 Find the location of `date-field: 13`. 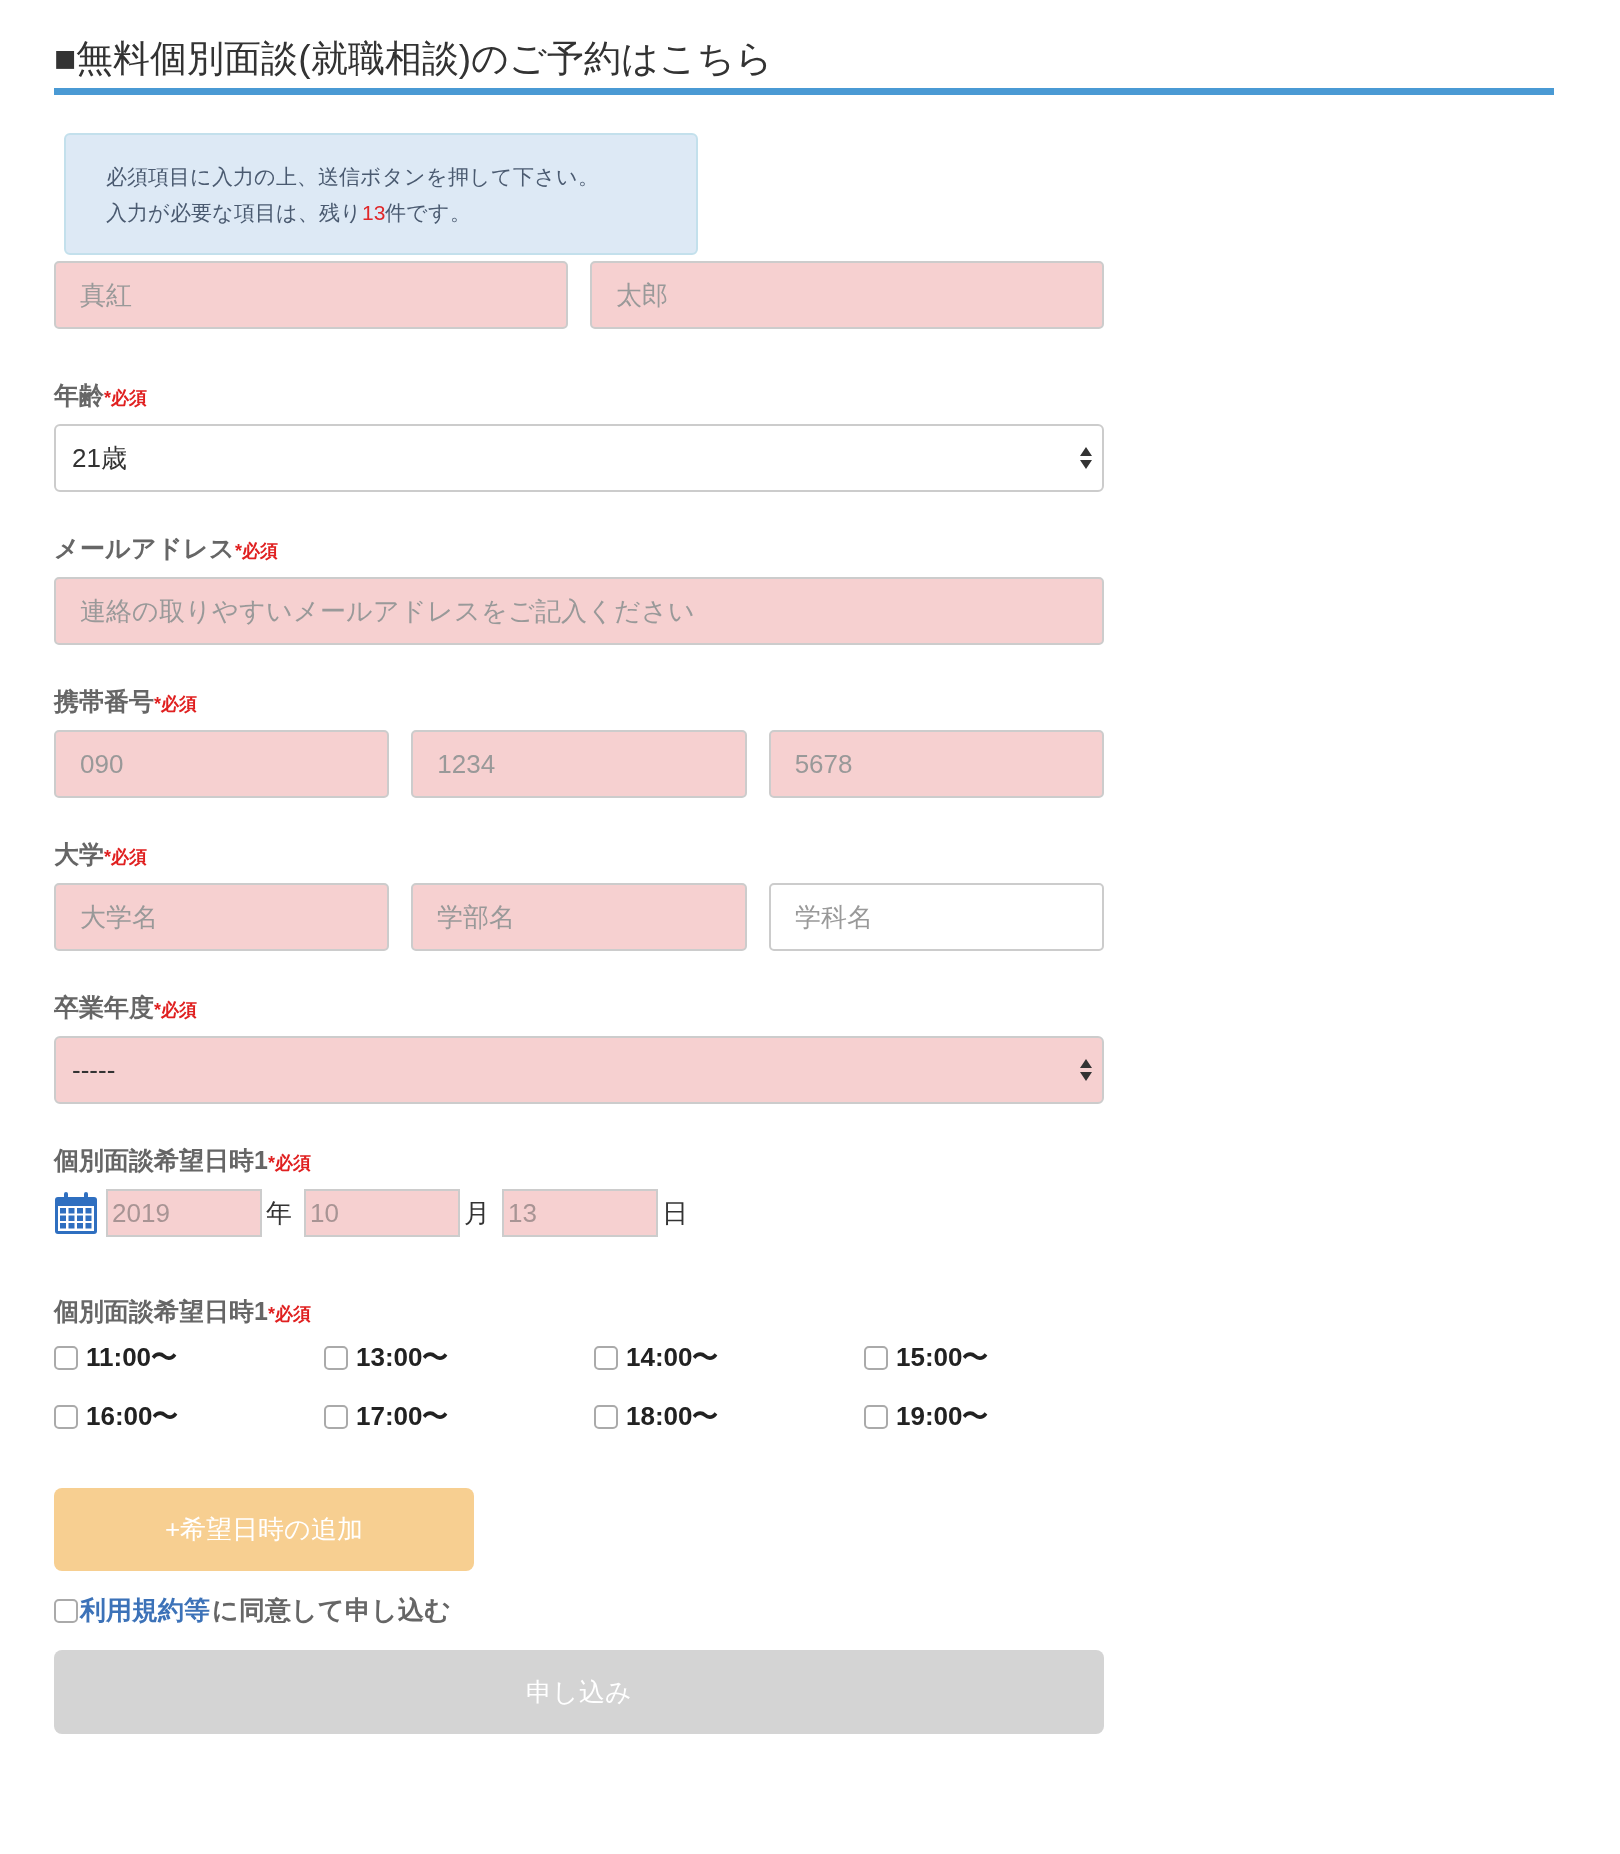

date-field: 13 is located at coordinates (580, 1213).